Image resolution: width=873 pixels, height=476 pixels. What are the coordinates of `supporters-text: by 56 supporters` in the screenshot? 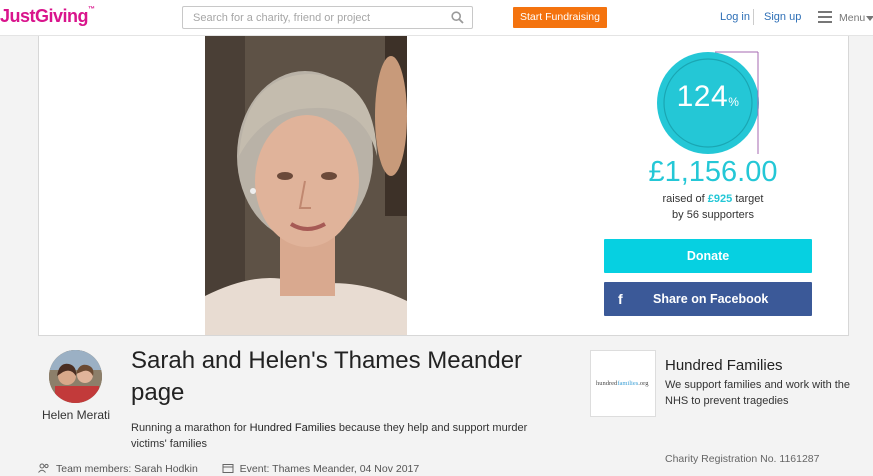 It's located at (713, 215).